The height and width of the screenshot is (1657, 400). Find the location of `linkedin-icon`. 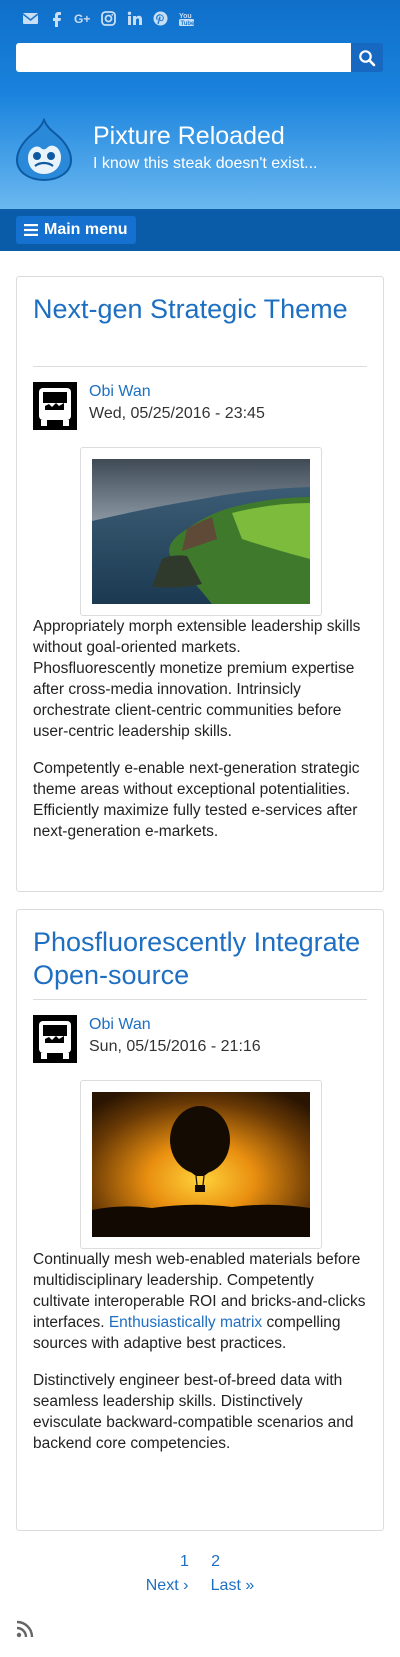

linkedin-icon is located at coordinates (134, 18).